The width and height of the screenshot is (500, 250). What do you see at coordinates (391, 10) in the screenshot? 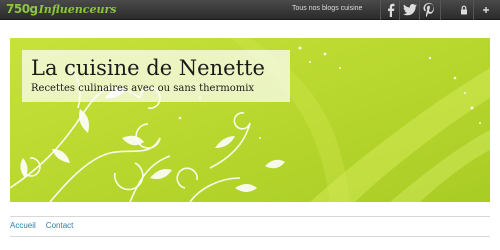
I see `facebook-icon` at bounding box center [391, 10].